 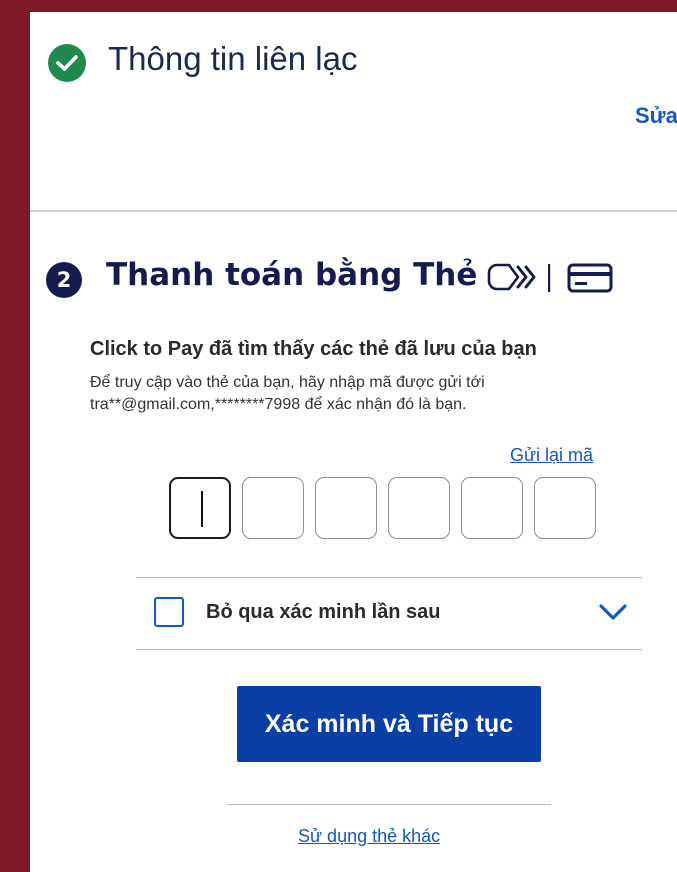 I want to click on text-caret, so click(x=202, y=509).